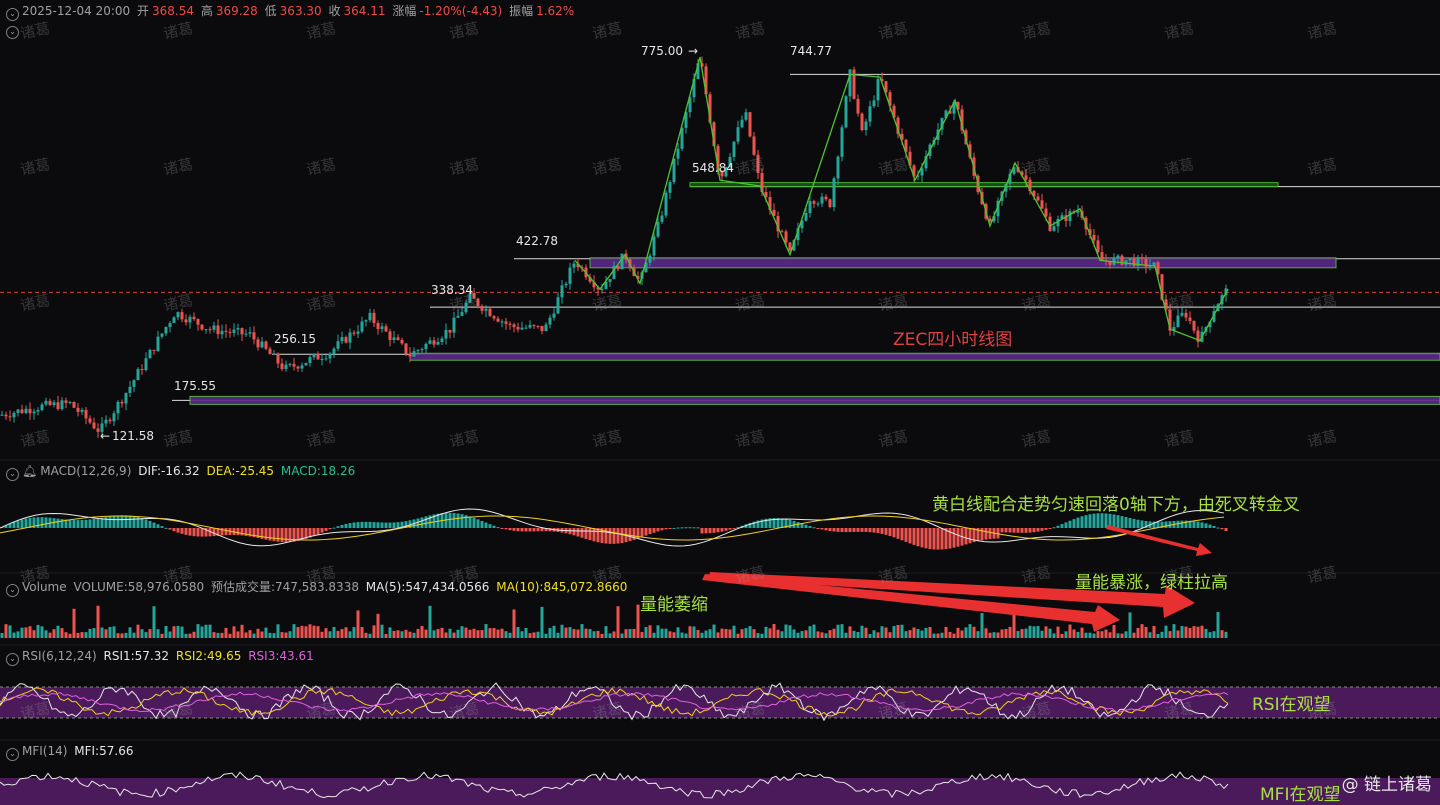 The height and width of the screenshot is (805, 1440). Describe the element at coordinates (364, 11) in the screenshot. I see `close-value: 364.11` at that location.